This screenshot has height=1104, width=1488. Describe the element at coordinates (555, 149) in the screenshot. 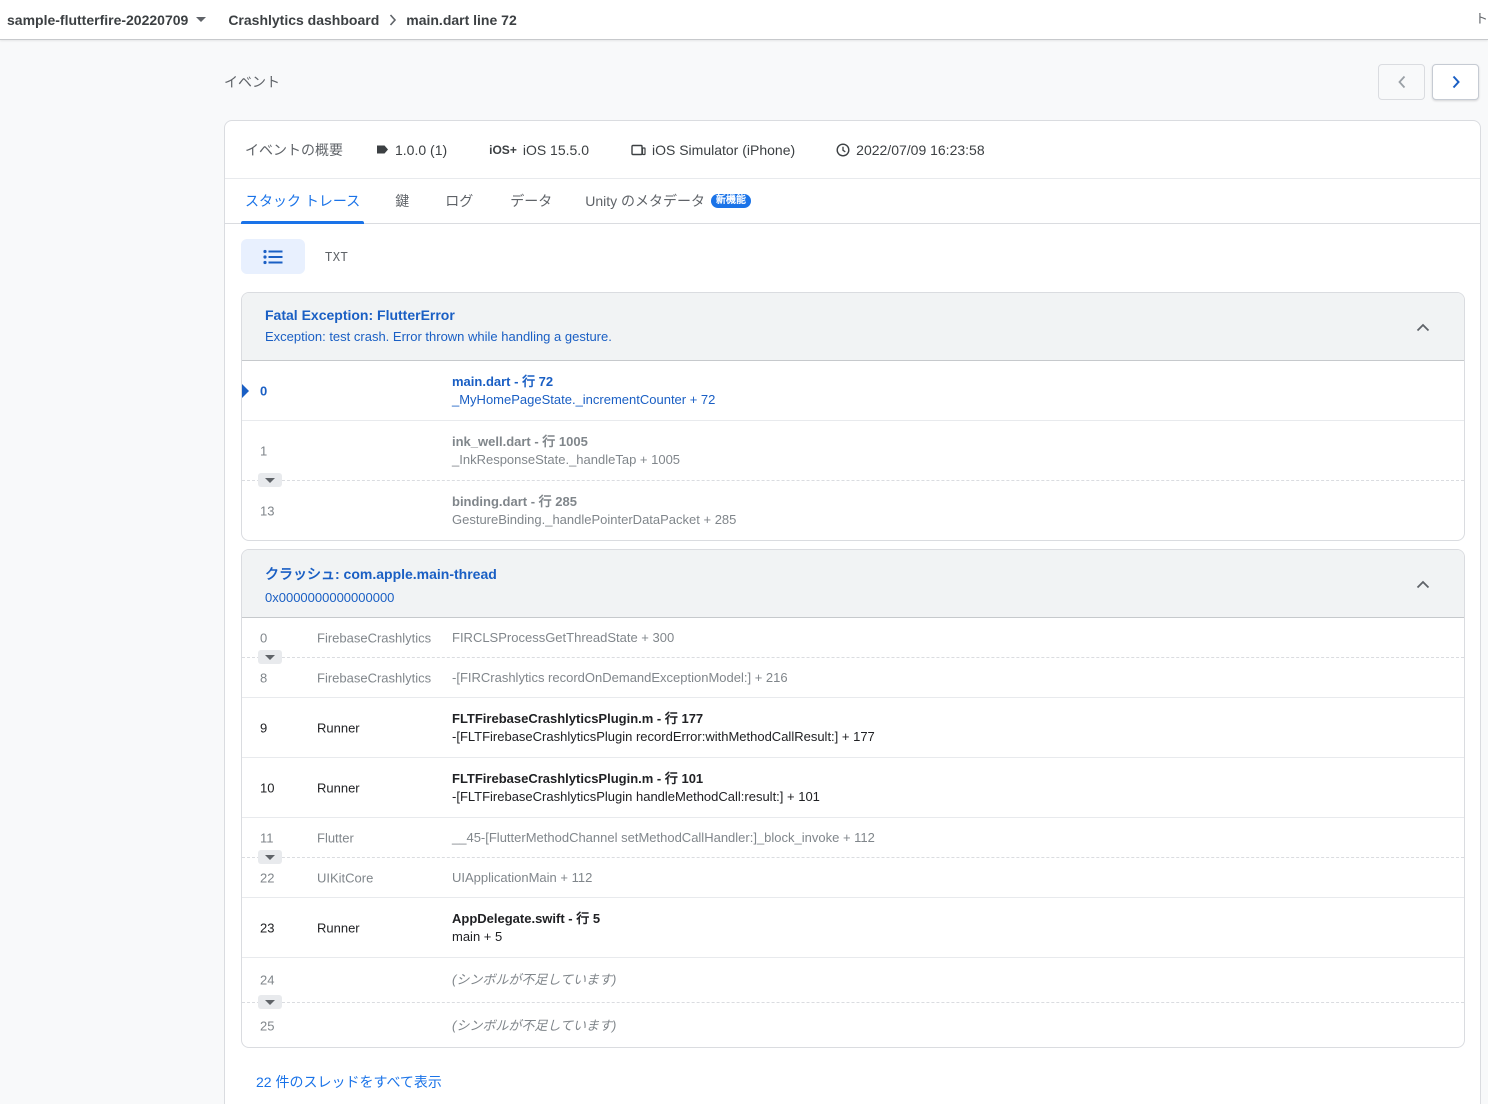

I see `os-value: iOS 15.5.0` at that location.